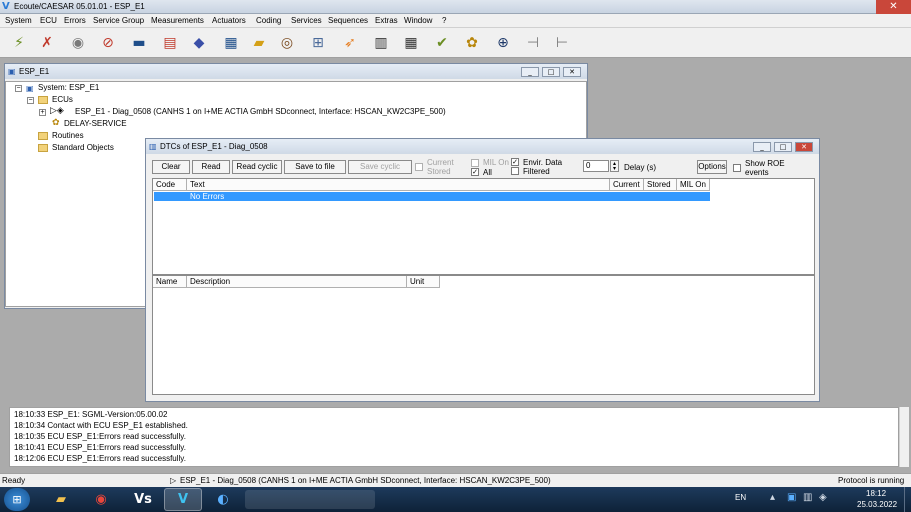  I want to click on disconnect-icon: ✗, so click(47, 43).